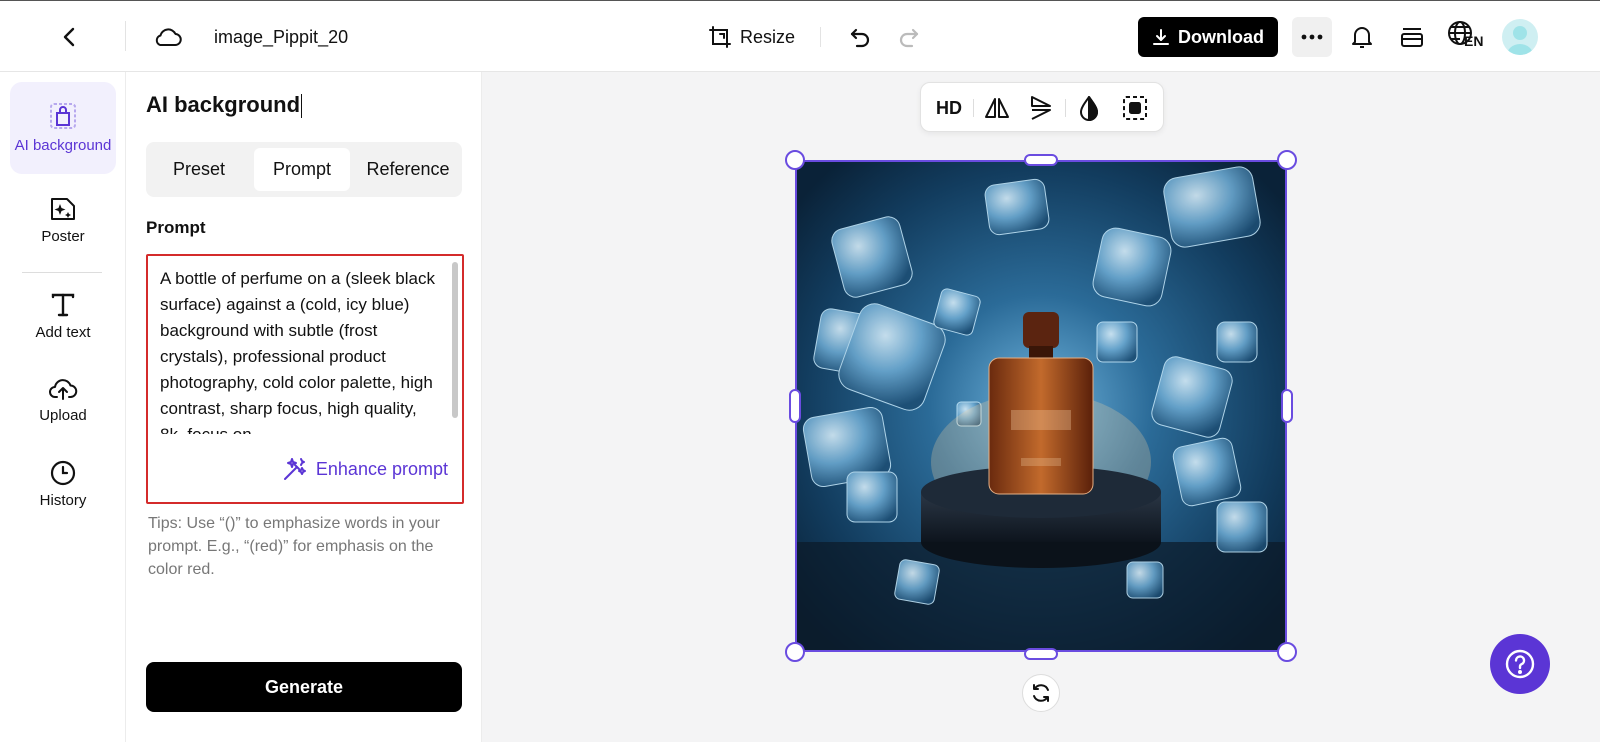 This screenshot has height=742, width=1600. Describe the element at coordinates (63, 472) in the screenshot. I see `clock-icon` at that location.